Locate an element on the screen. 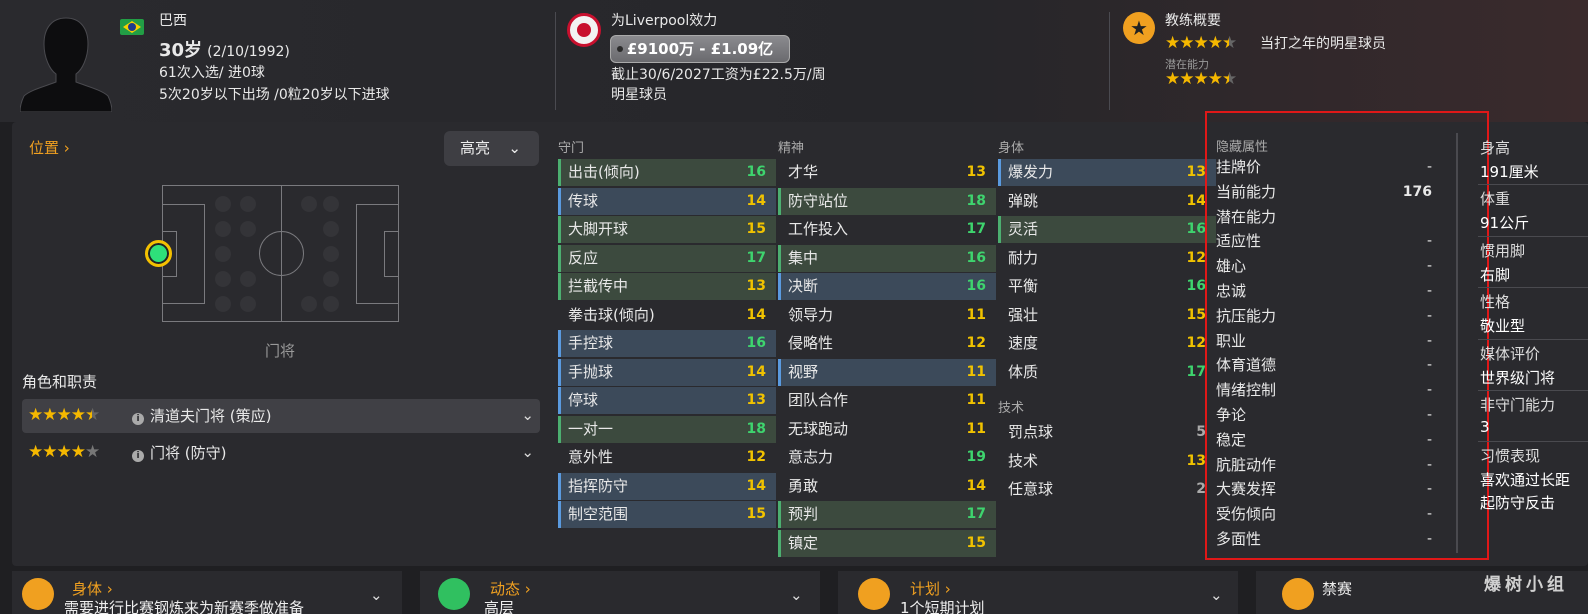 Image resolution: width=1588 pixels, height=614 pixels. attribute-row: 大脚开球 15 is located at coordinates (667, 229).